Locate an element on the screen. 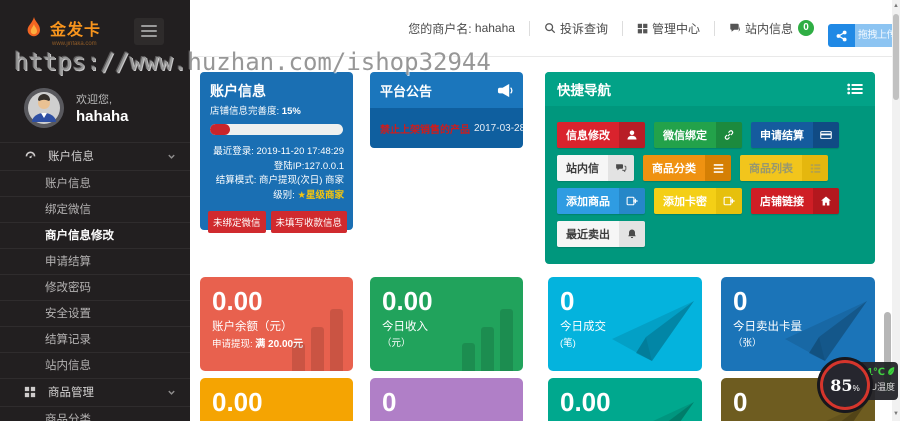 The image size is (900, 421). announcement-card: 平台公告 禁止上架销售的产品 2017-03-28 is located at coordinates (446, 110).